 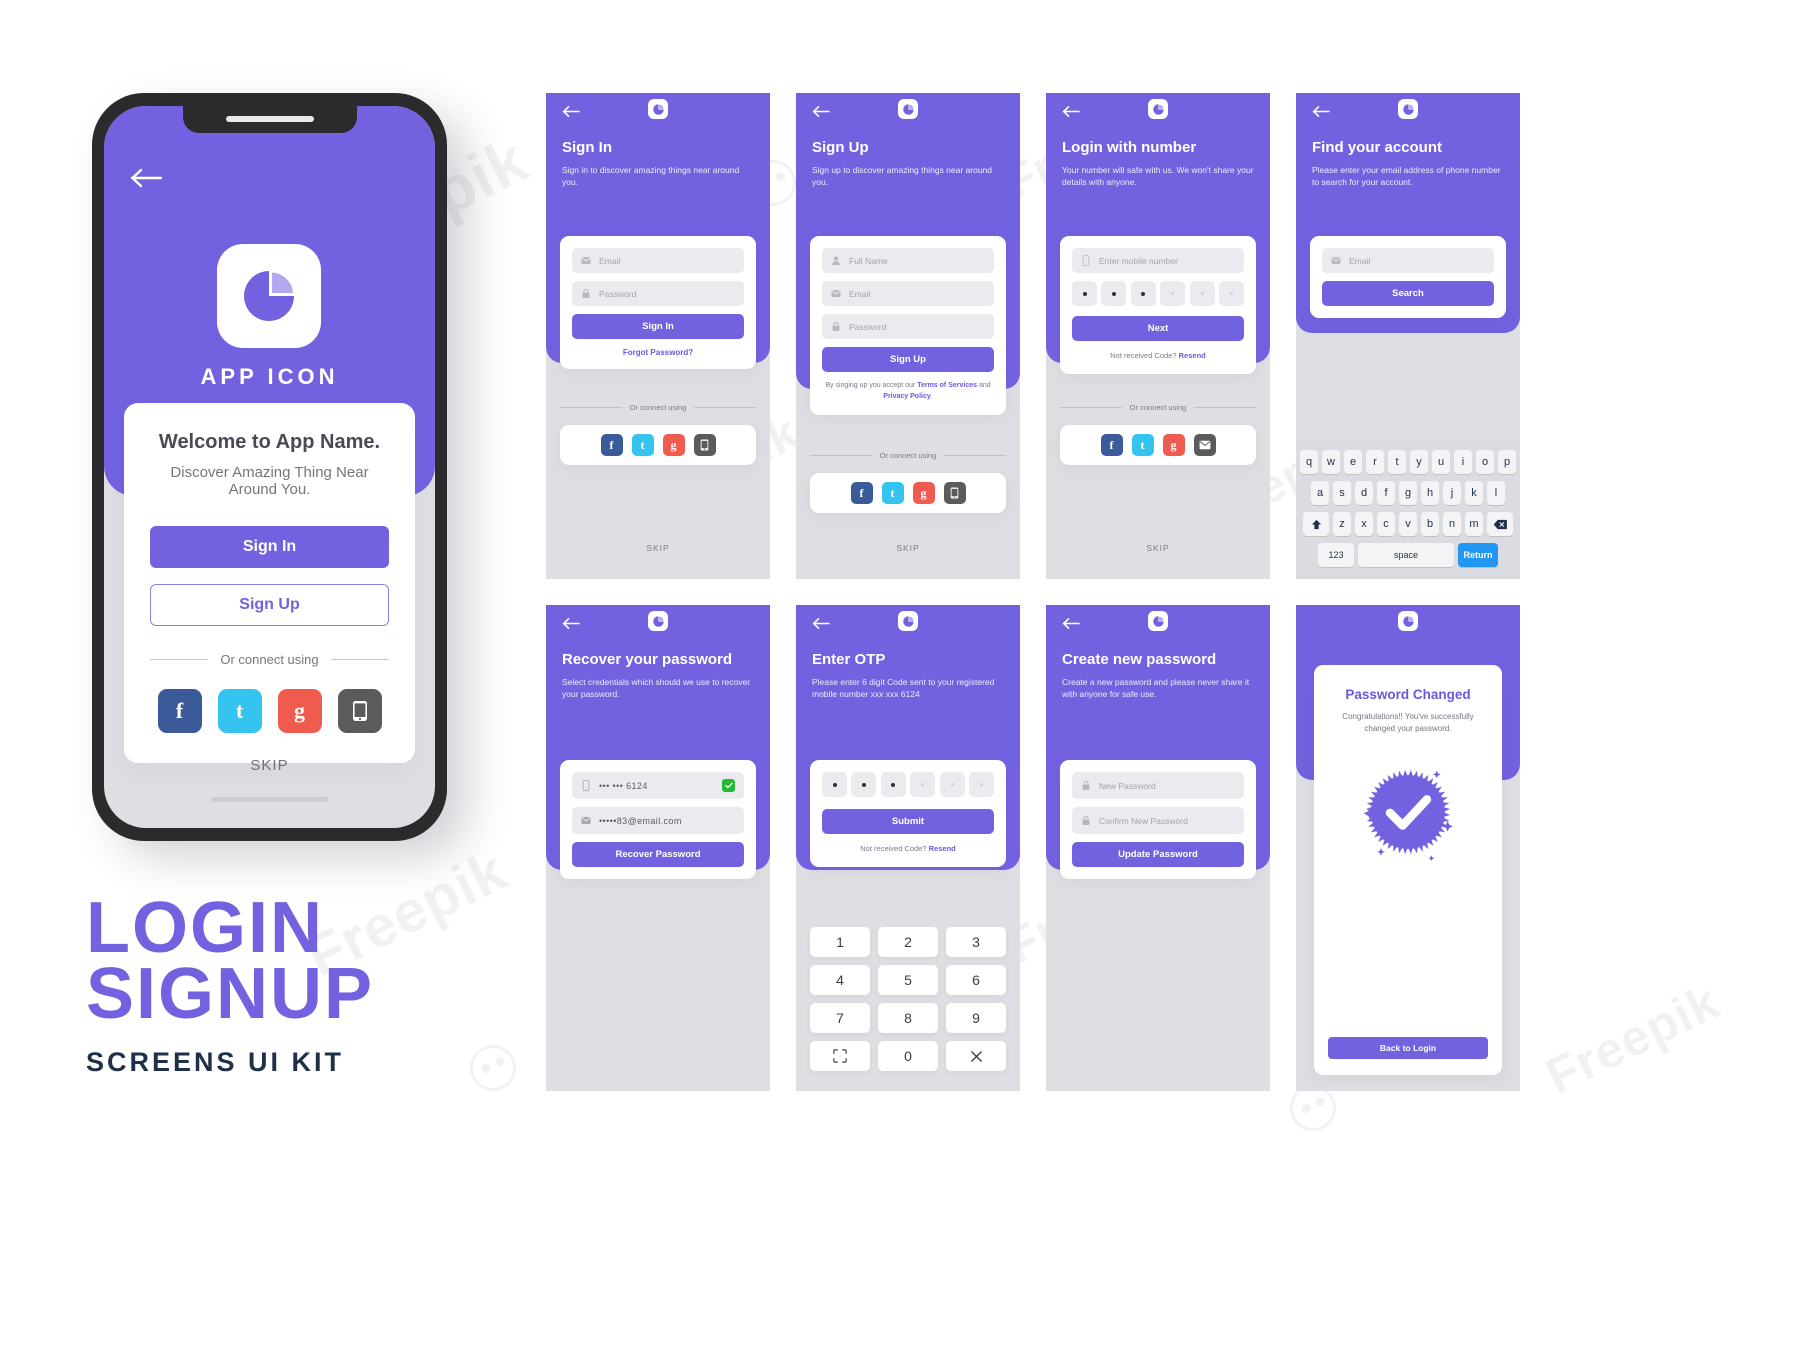 What do you see at coordinates (1158, 260) in the screenshot?
I see `mobile-number-field: Enter mobile number` at bounding box center [1158, 260].